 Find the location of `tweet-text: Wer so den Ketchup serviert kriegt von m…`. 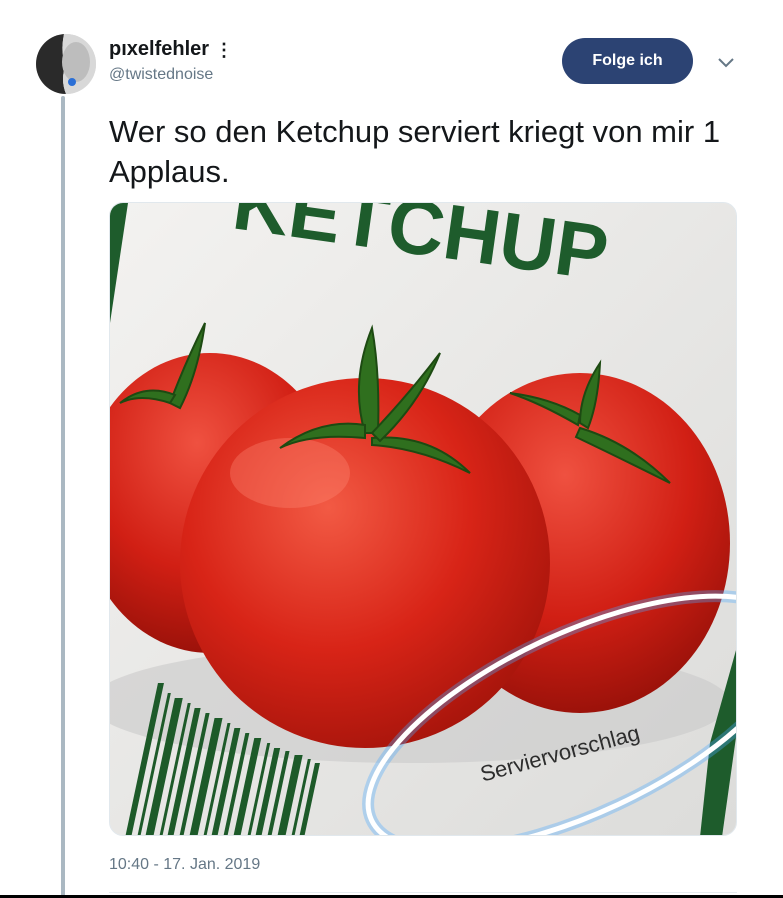

tweet-text: Wer so den Ketchup serviert kriegt von m… is located at coordinates (415, 151).